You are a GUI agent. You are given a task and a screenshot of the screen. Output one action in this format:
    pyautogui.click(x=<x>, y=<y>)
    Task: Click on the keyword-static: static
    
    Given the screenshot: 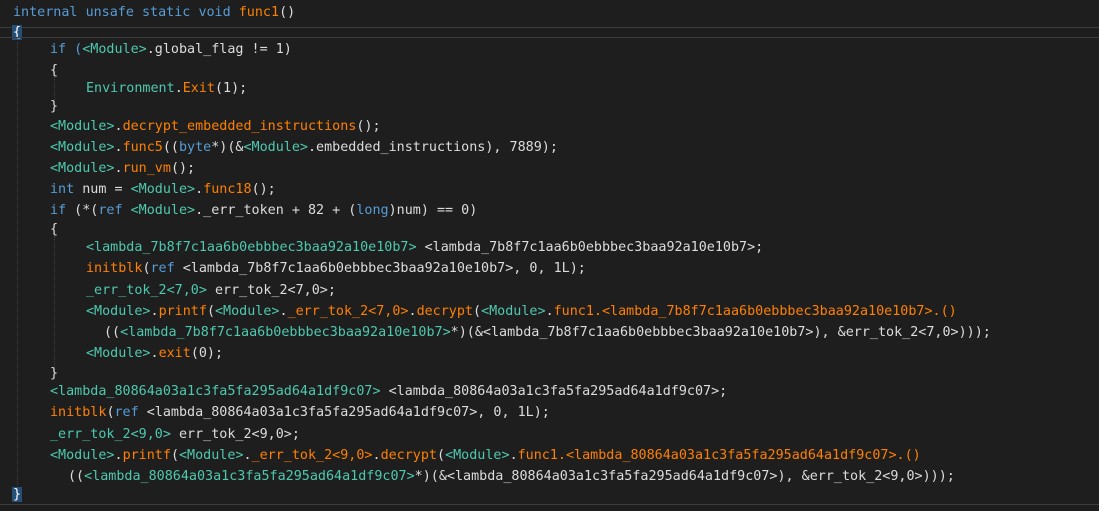 What is the action you would take?
    pyautogui.click(x=166, y=12)
    